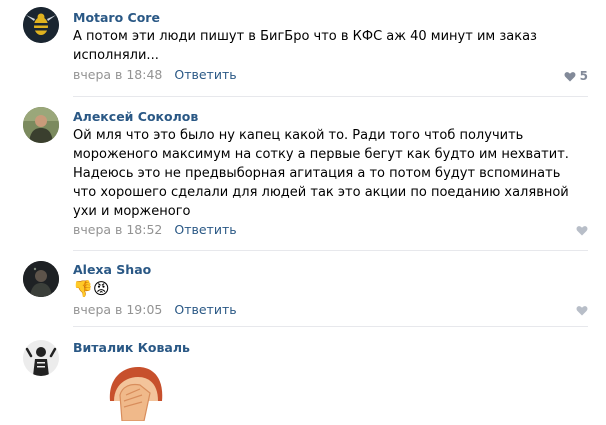 The width and height of the screenshot is (606, 425). What do you see at coordinates (583, 76) in the screenshot?
I see `like-count: 5` at bounding box center [583, 76].